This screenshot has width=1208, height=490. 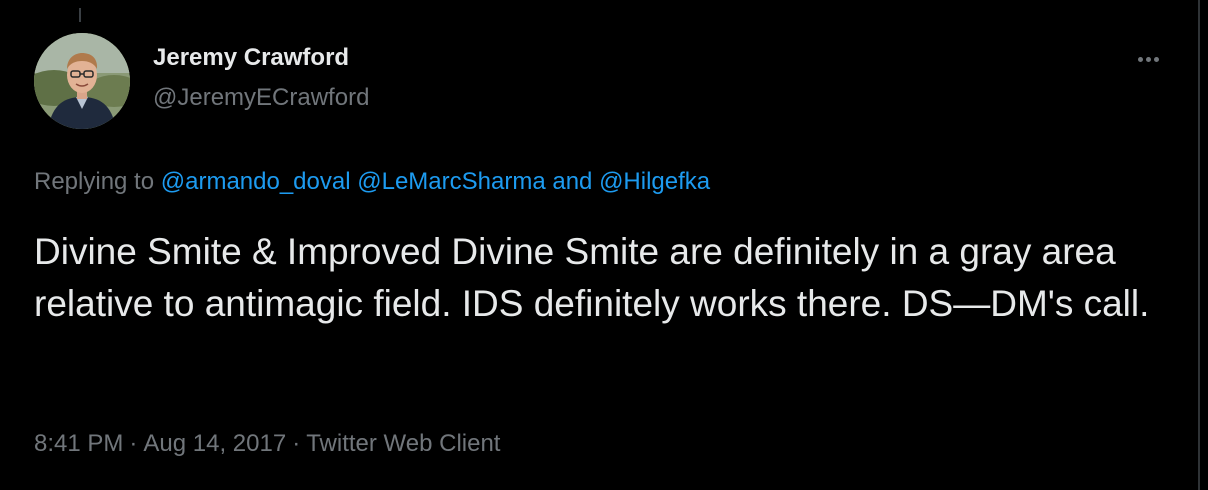 I want to click on profile-photo-icon, so click(x=82, y=81).